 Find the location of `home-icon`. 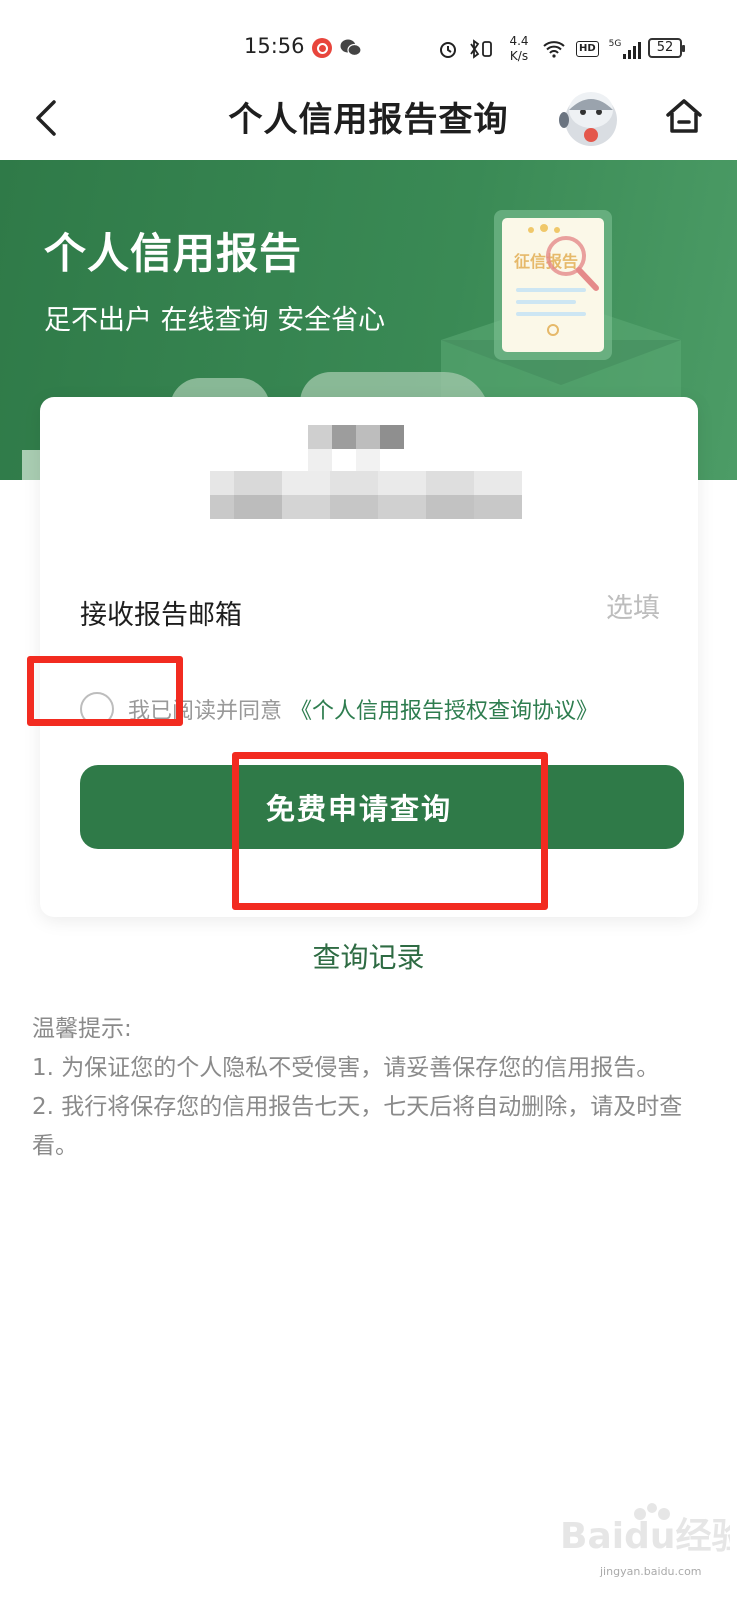

home-icon is located at coordinates (684, 116).